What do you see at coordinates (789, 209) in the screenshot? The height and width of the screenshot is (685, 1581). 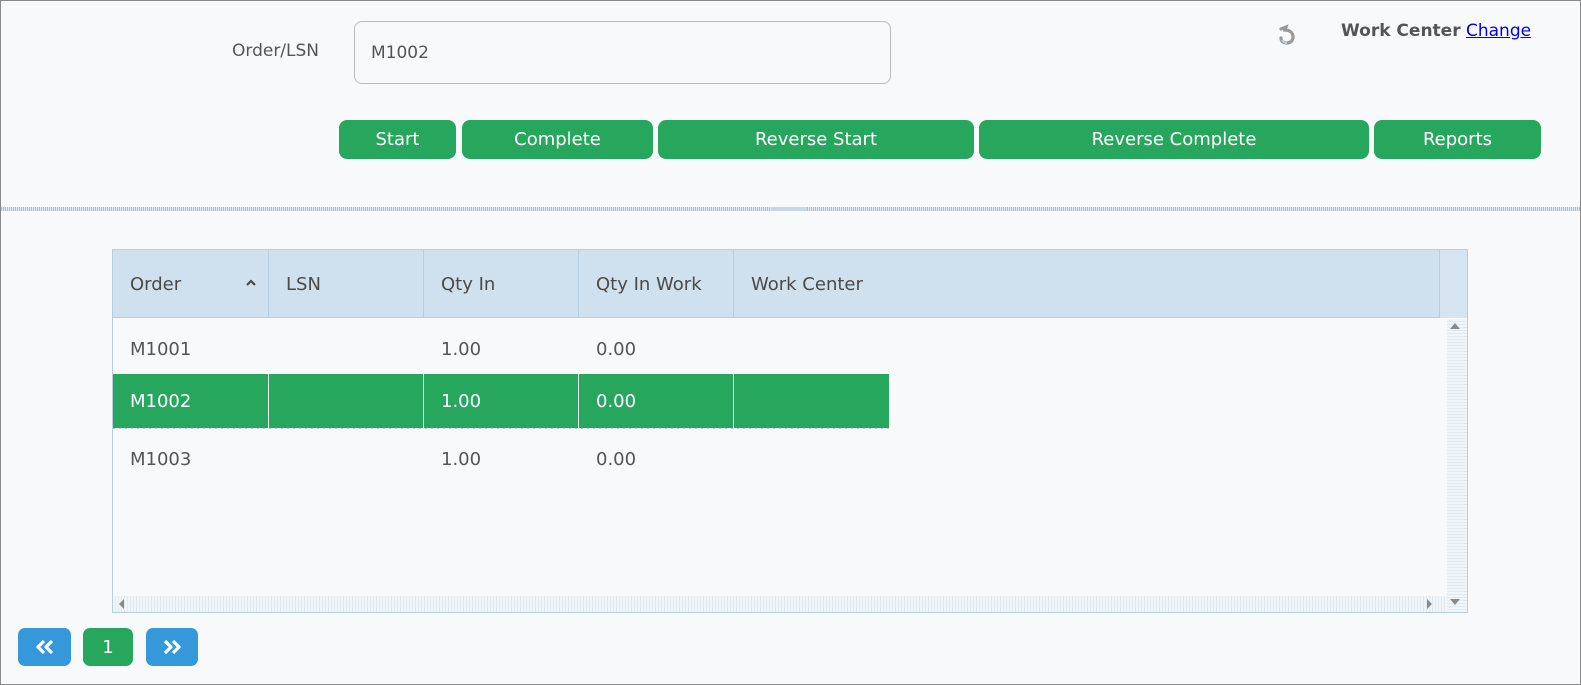 I see `splitter-grip` at bounding box center [789, 209].